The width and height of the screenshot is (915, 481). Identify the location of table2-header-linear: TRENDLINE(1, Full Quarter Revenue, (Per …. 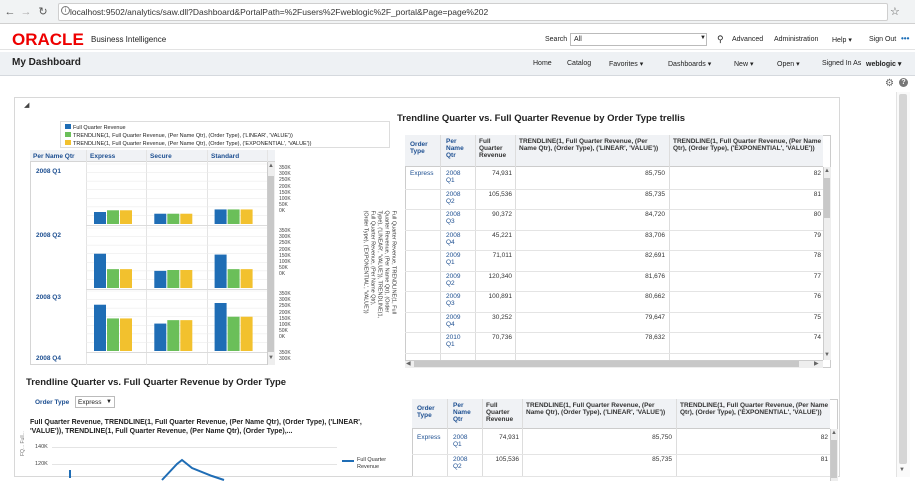
(600, 409).